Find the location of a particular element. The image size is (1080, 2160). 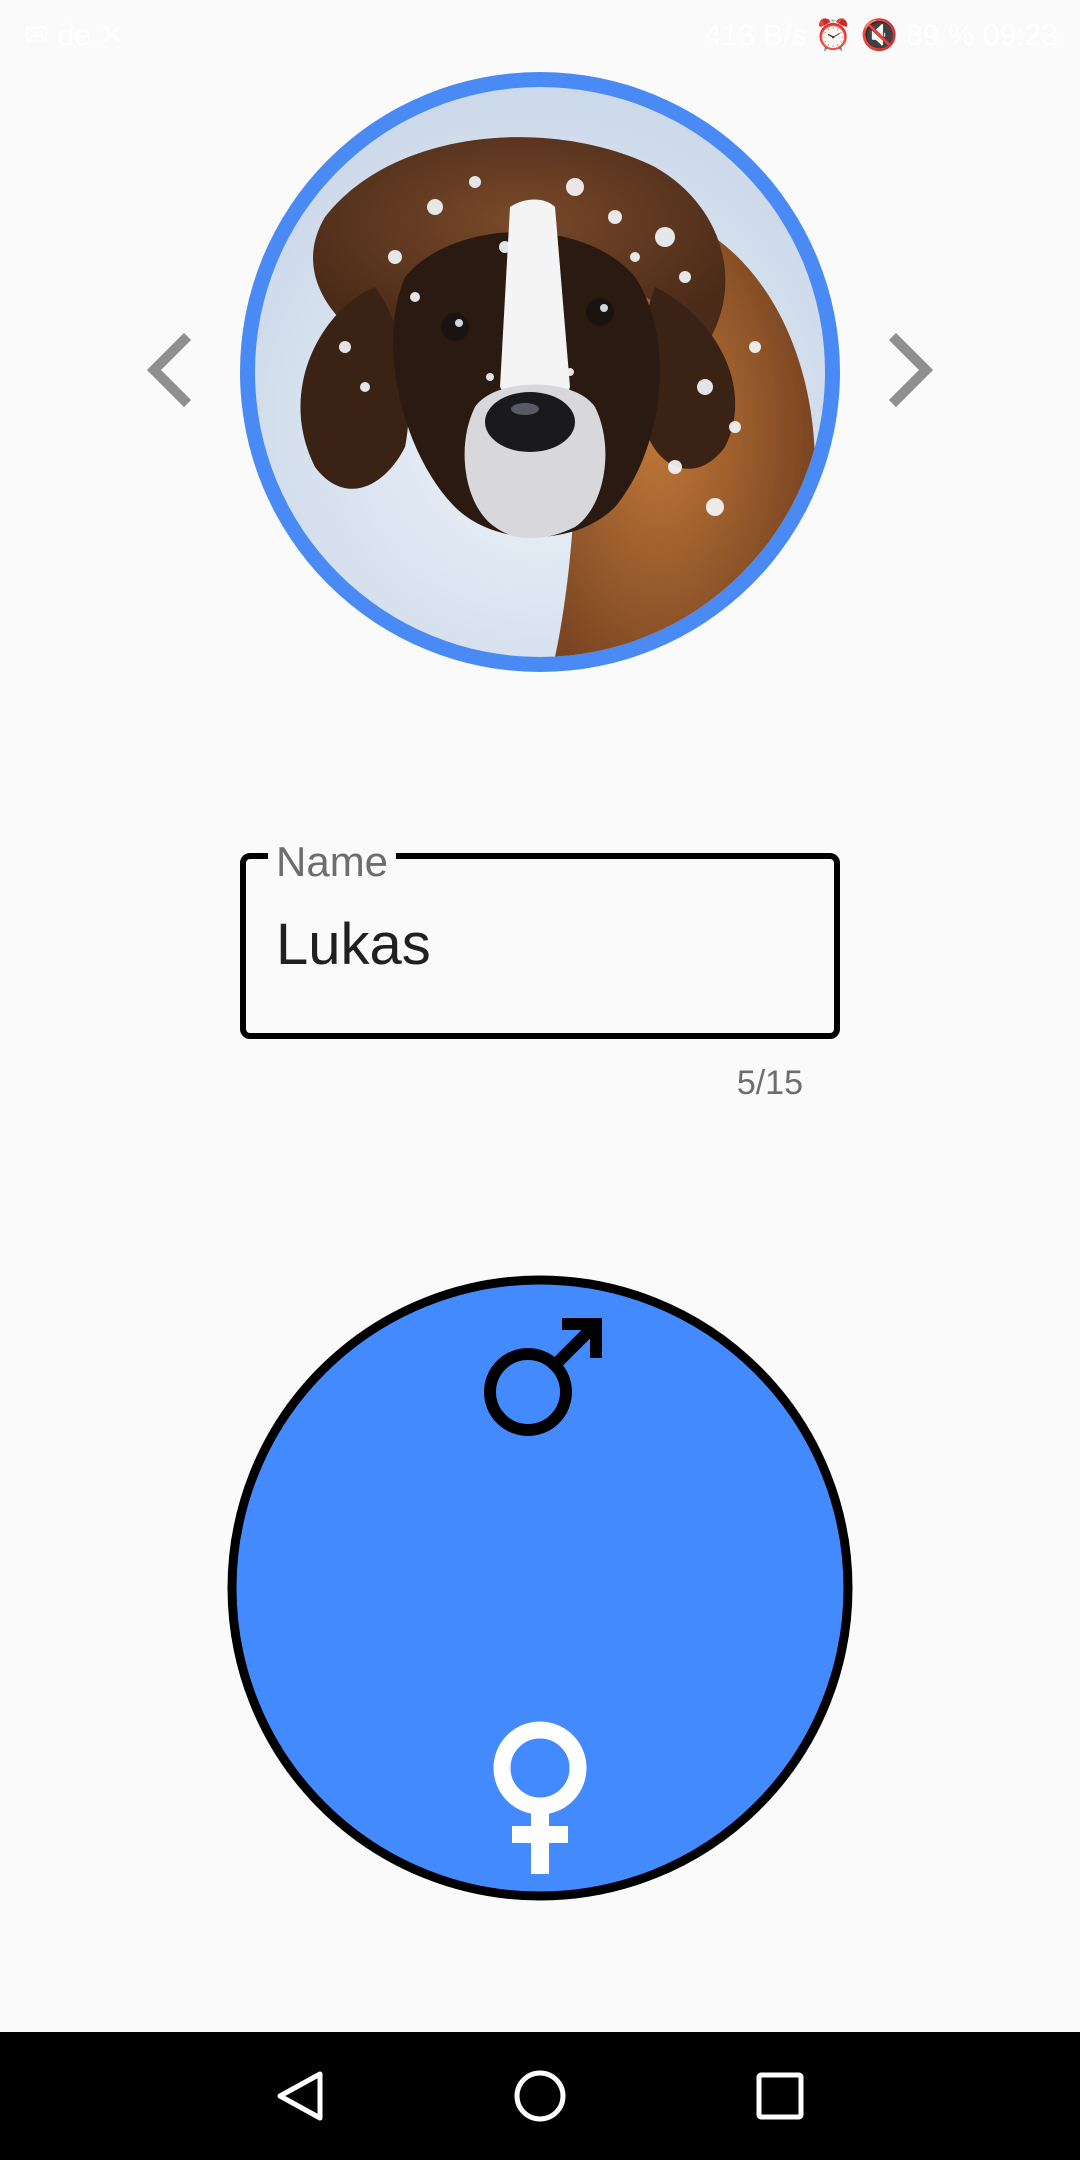

square-recents-icon is located at coordinates (780, 2096).